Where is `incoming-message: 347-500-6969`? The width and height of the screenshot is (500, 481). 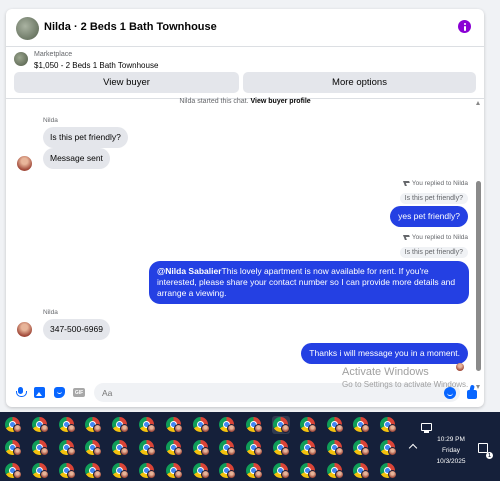
incoming-message: 347-500-6969 is located at coordinates (76, 329).